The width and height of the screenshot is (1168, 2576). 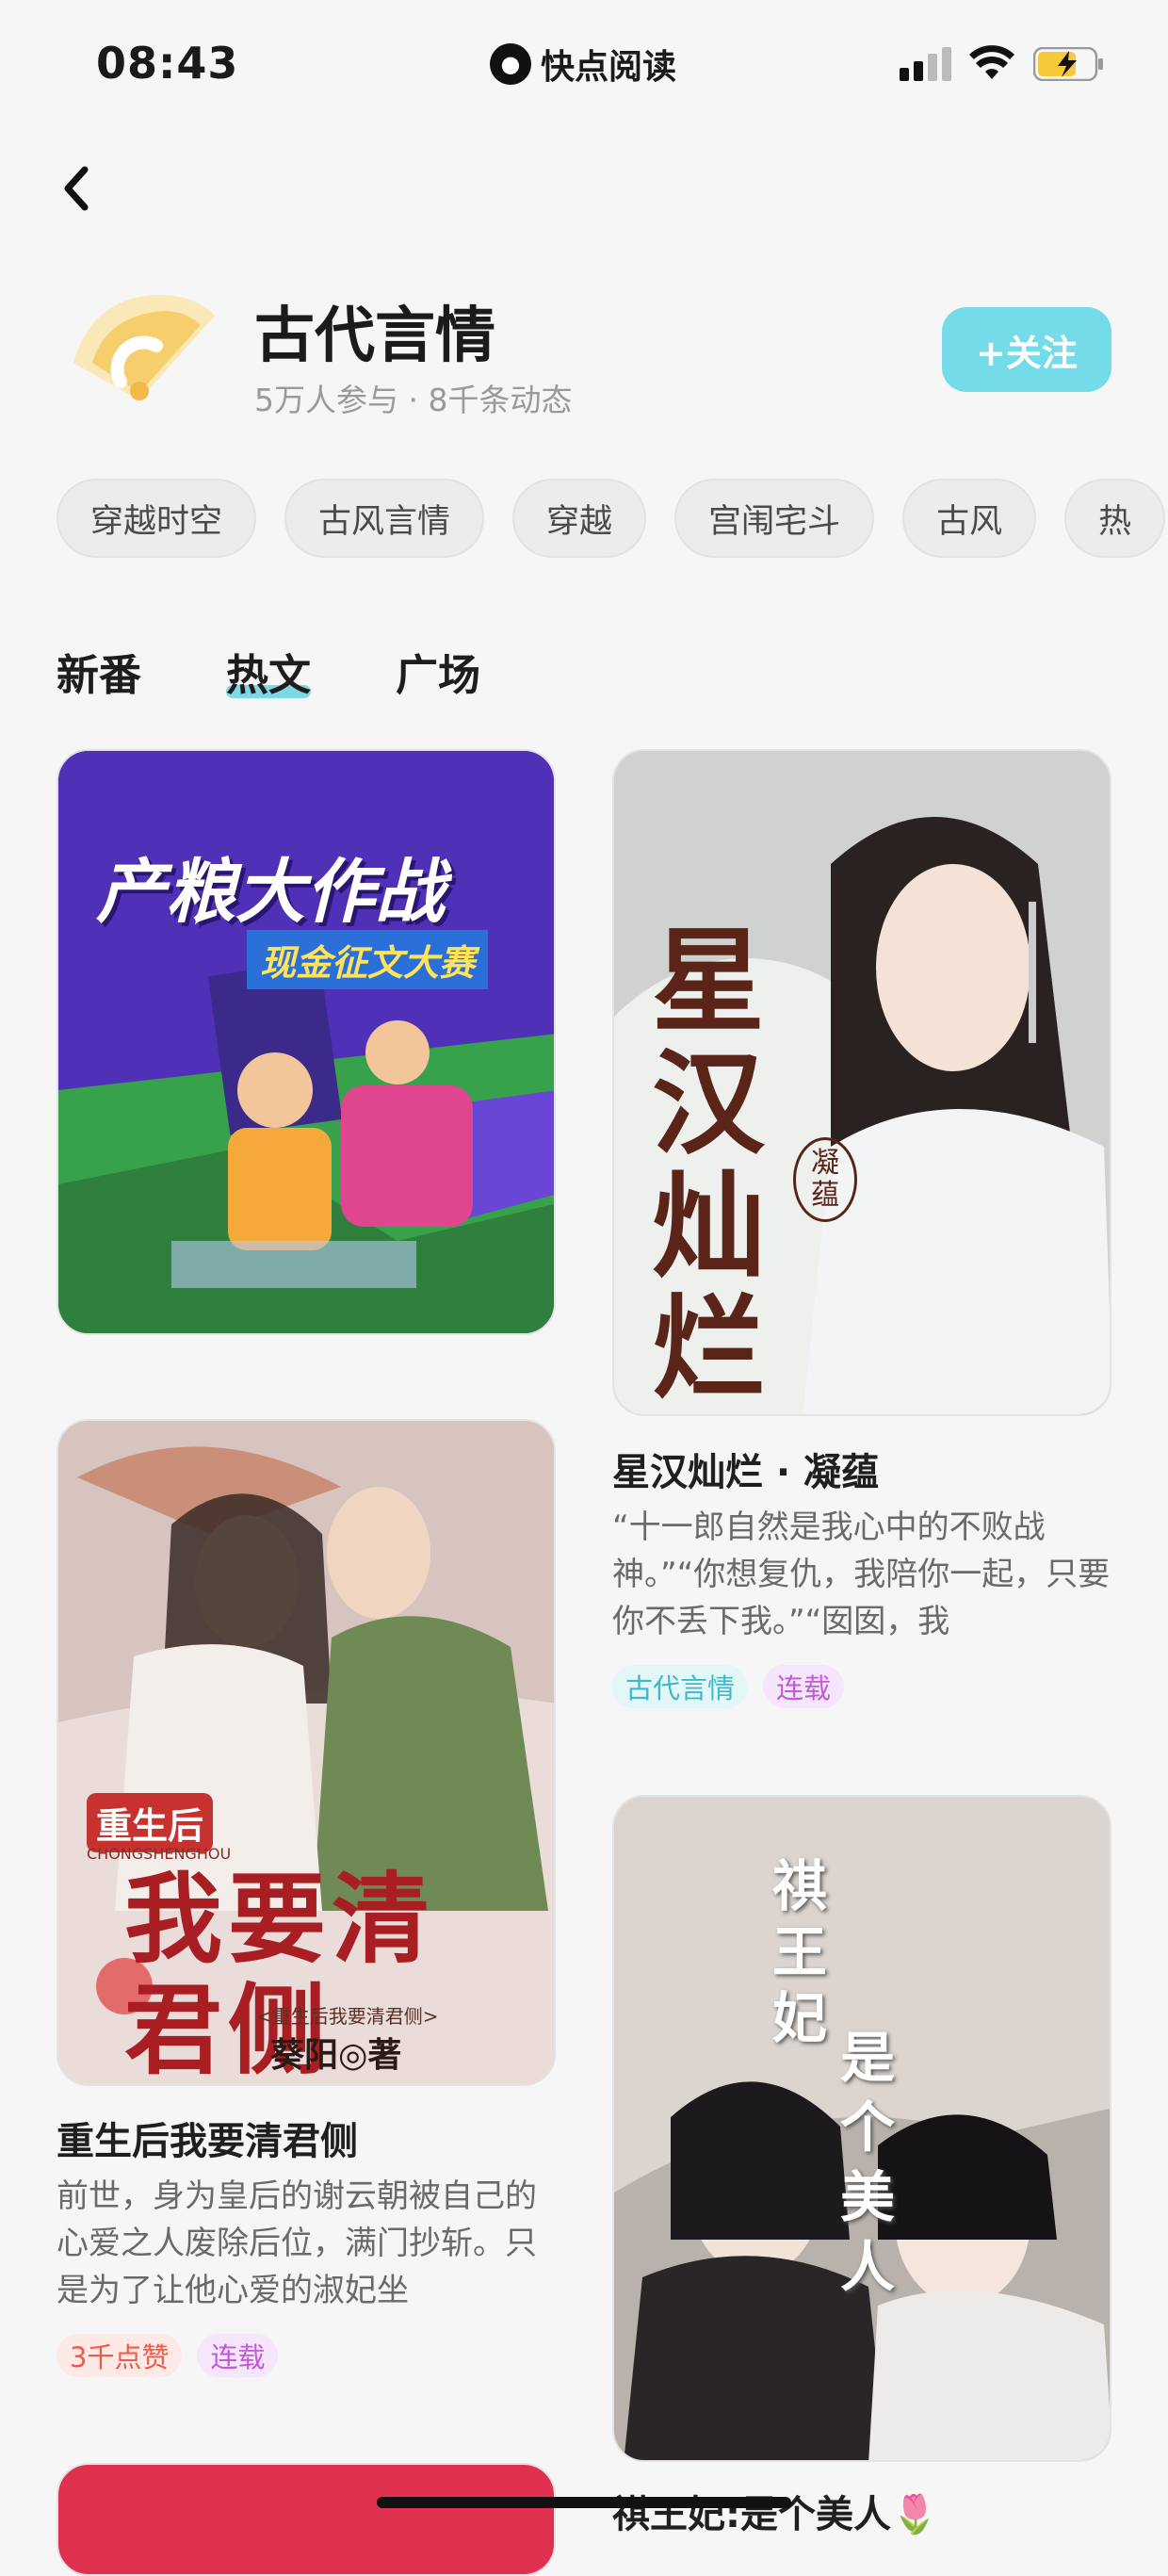 What do you see at coordinates (825, 1179) in the screenshot?
I see `cover-author-seal: 凝蕴` at bounding box center [825, 1179].